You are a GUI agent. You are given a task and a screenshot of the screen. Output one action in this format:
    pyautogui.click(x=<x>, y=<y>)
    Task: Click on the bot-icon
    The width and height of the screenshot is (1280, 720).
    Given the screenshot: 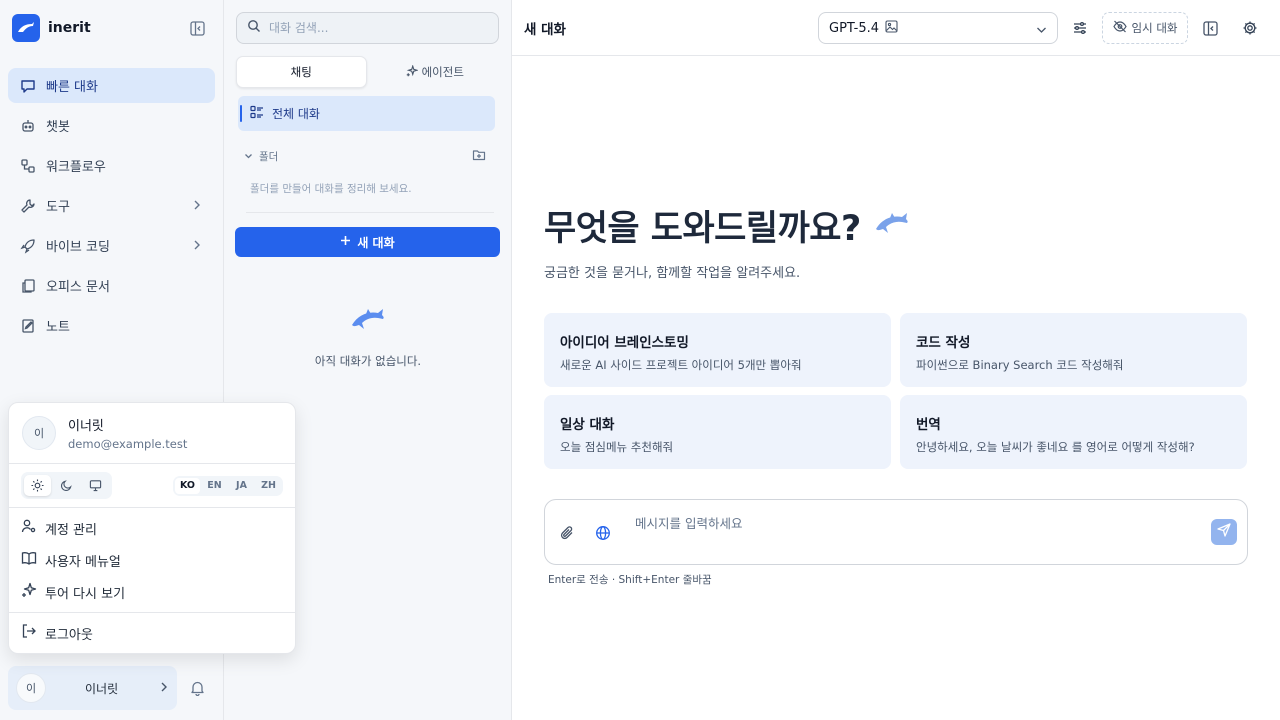 What is the action you would take?
    pyautogui.click(x=28, y=126)
    